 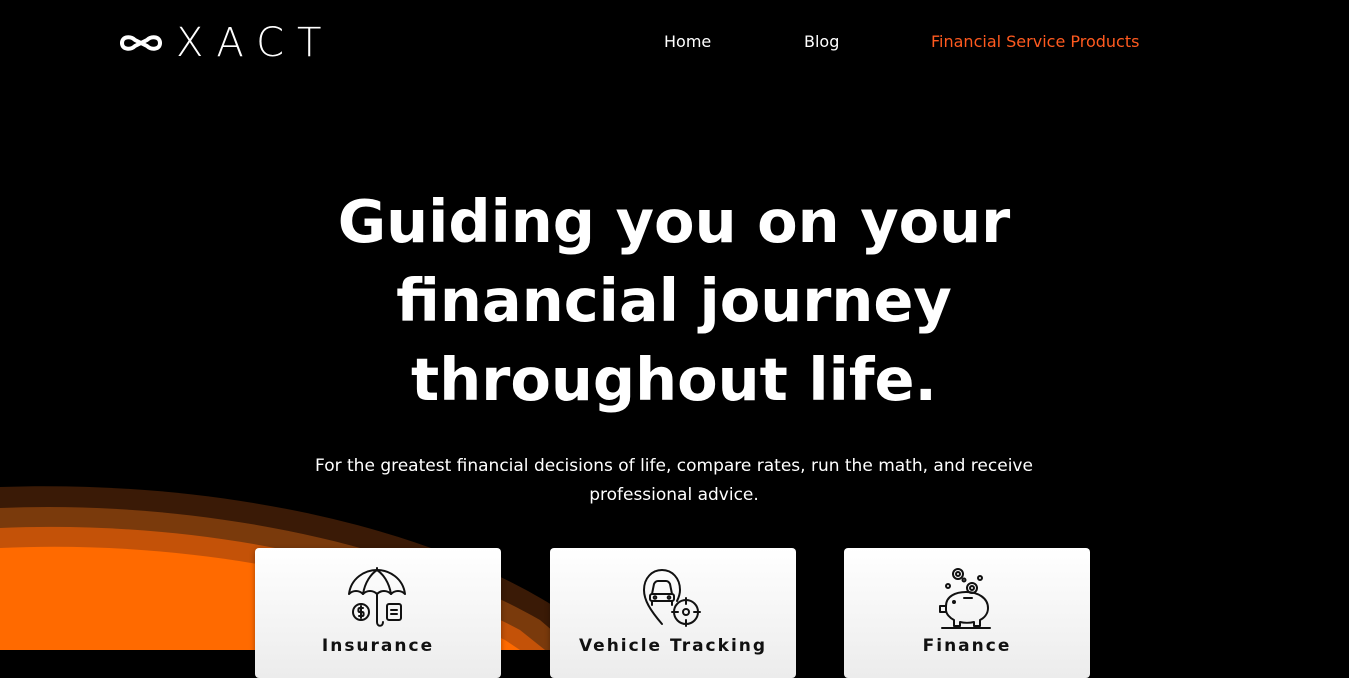 I want to click on card-label-insurance: Insurance, so click(x=378, y=646).